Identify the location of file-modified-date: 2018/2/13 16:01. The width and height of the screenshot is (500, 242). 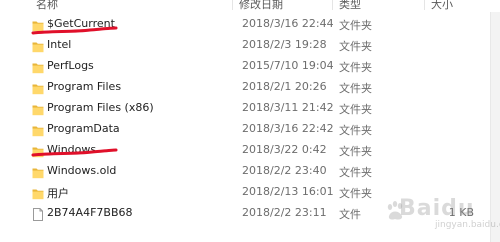
(288, 191).